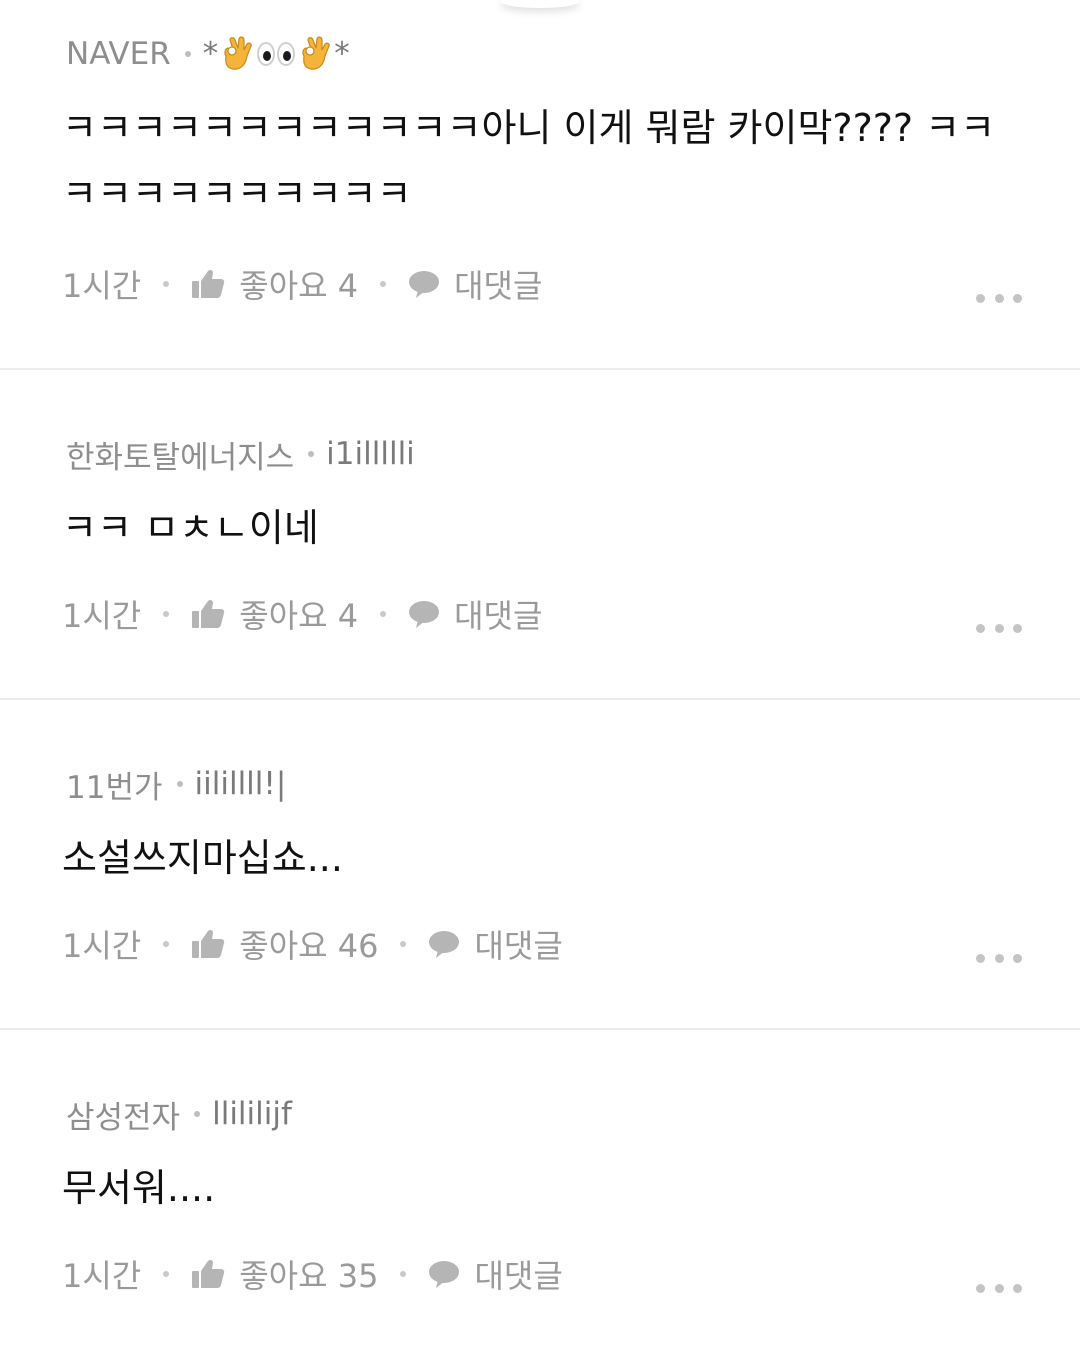 The height and width of the screenshot is (1350, 1080). I want to click on comment-meta: 삼성전자 llililijf, so click(179, 1115).